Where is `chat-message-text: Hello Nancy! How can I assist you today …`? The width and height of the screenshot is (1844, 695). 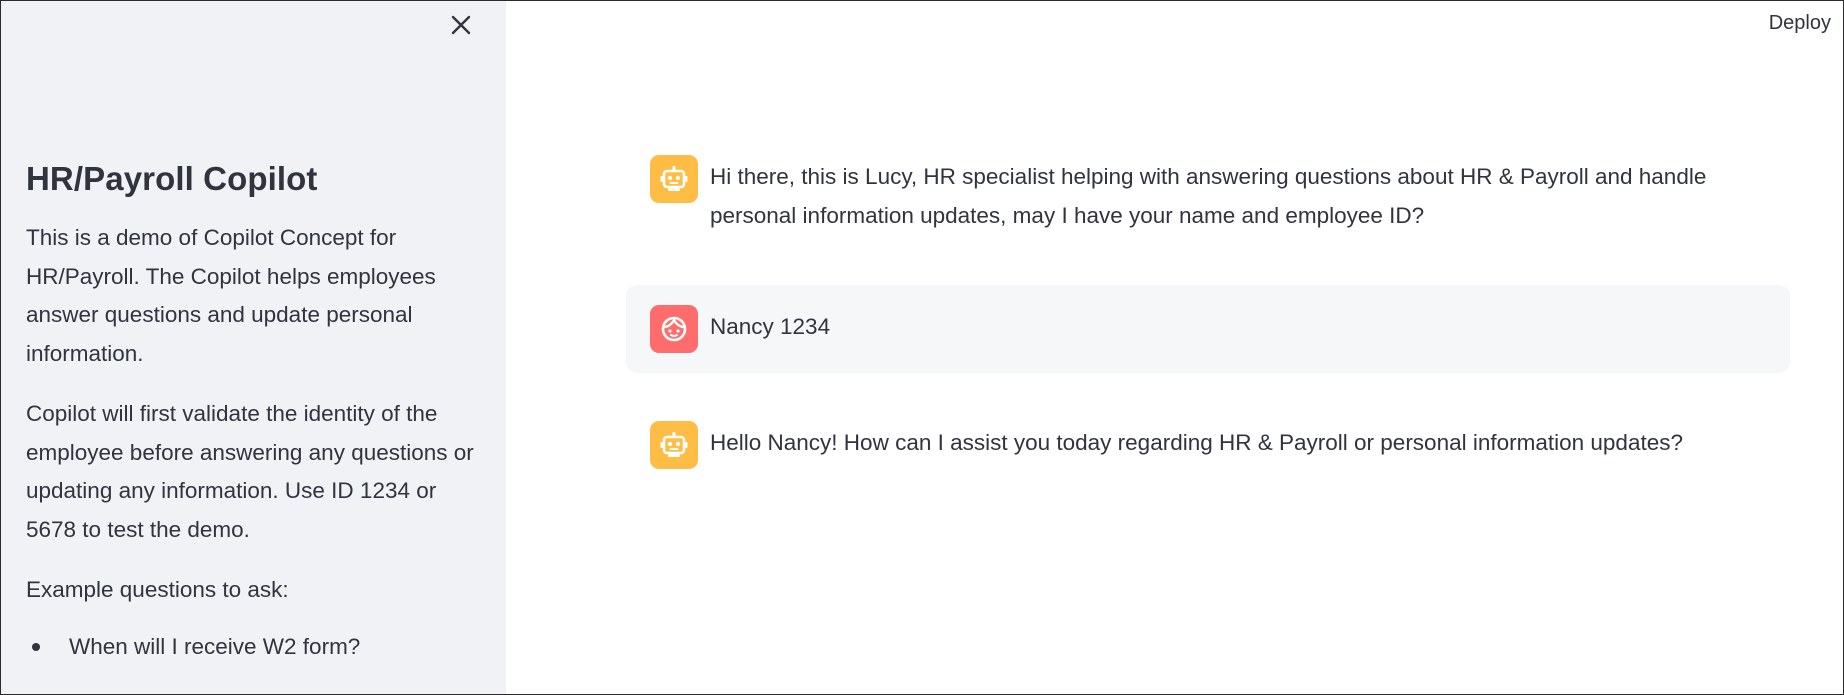
chat-message-text: Hello Nancy! How can I assist you today … is located at coordinates (1196, 442).